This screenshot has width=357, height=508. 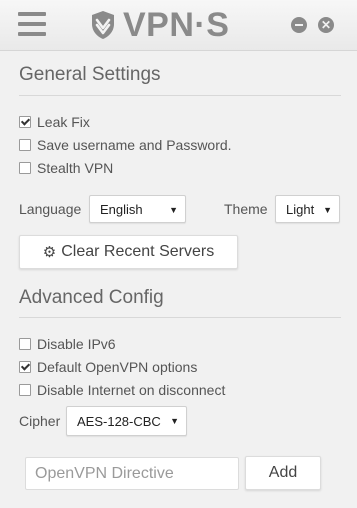 What do you see at coordinates (90, 74) in the screenshot?
I see `general-settings-heading: General Settings` at bounding box center [90, 74].